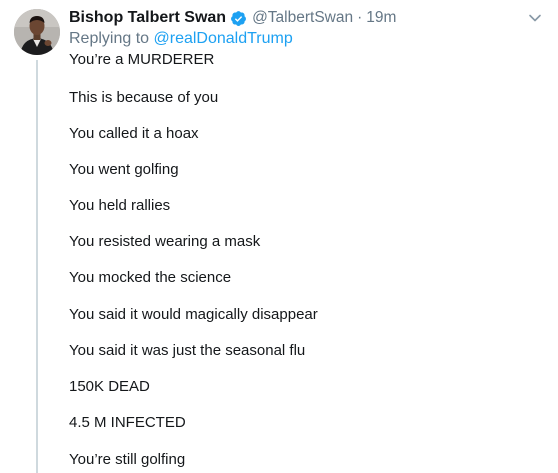 The width and height of the screenshot is (558, 473). What do you see at coordinates (147, 18) in the screenshot?
I see `display-name: Bishop Talbert Swan` at bounding box center [147, 18].